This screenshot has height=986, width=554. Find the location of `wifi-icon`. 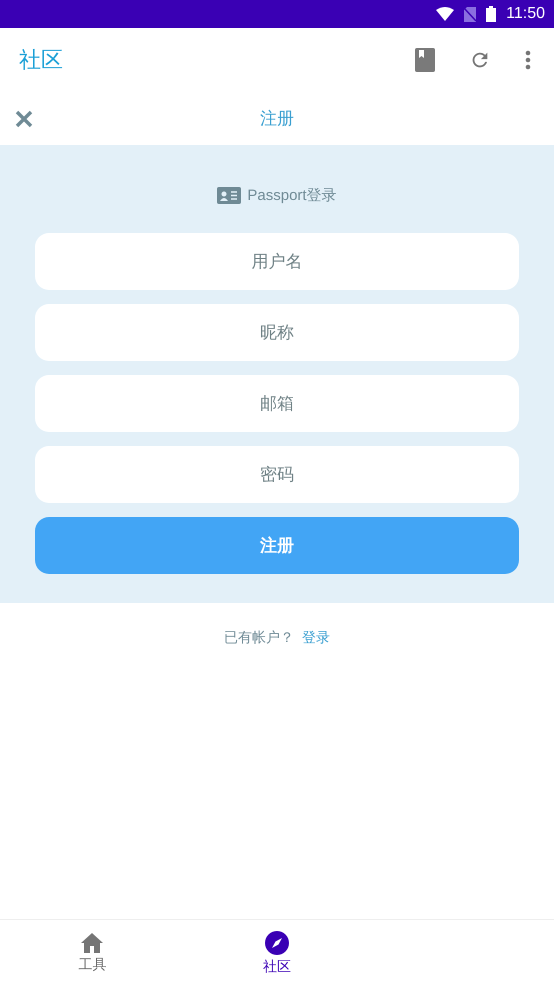

wifi-icon is located at coordinates (445, 14).